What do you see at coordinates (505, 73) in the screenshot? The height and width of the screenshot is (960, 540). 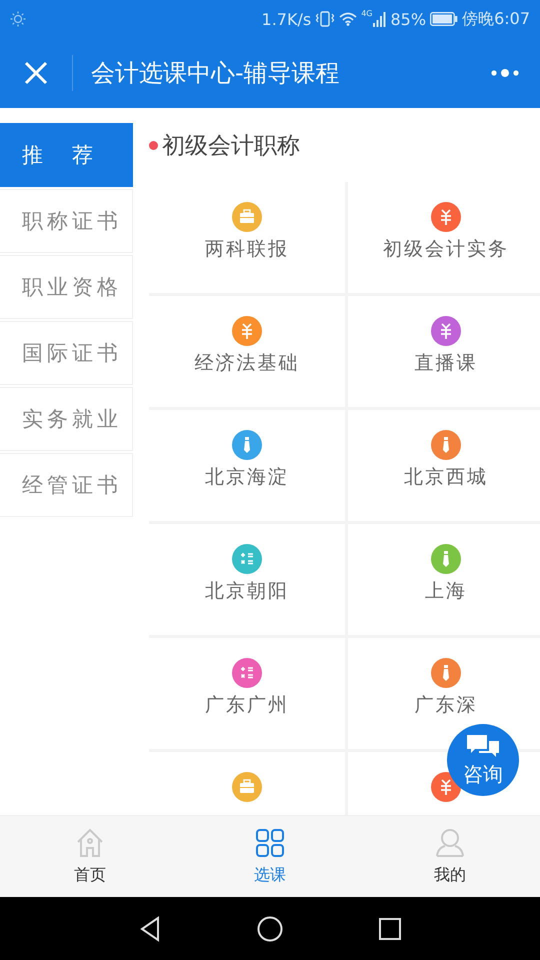 I see `more-icon` at bounding box center [505, 73].